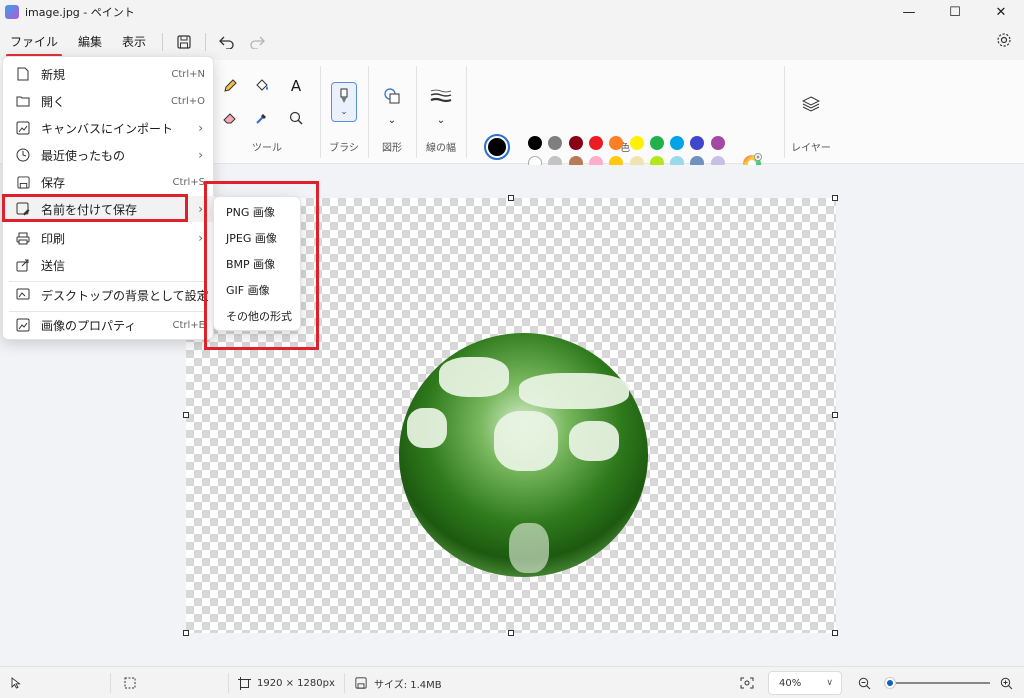 Image resolution: width=1024 pixels, height=698 pixels. Describe the element at coordinates (109, 265) in the screenshot. I see `file-menu-item-send: 送信` at that location.